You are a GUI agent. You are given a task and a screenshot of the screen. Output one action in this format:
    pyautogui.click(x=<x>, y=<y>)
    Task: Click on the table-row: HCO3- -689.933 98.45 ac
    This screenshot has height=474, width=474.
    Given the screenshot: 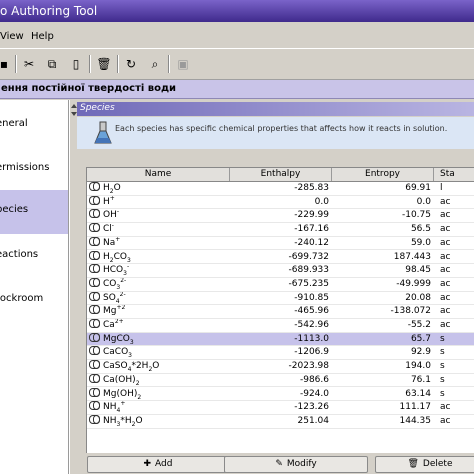 What is the action you would take?
    pyautogui.click(x=280, y=271)
    